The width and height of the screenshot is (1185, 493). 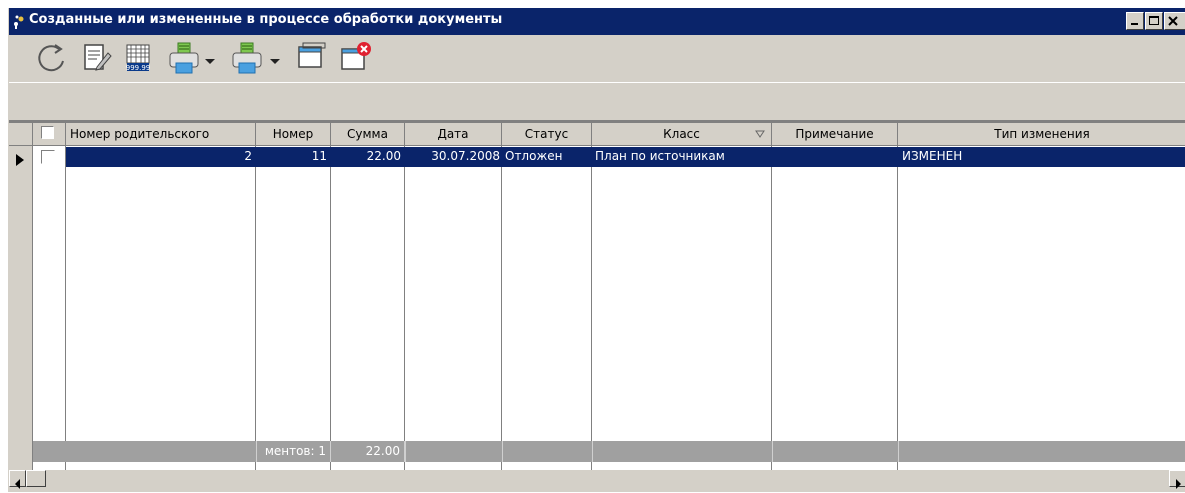 I want to click on header-corner, so click(x=21, y=134).